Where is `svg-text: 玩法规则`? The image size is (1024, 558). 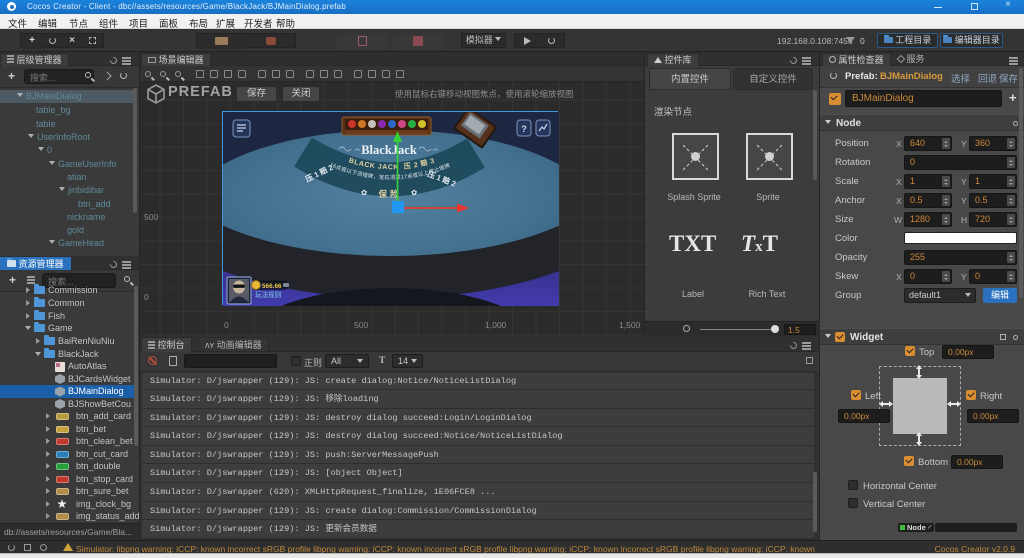
svg-text: 玩法规则 is located at coordinates (268, 294).